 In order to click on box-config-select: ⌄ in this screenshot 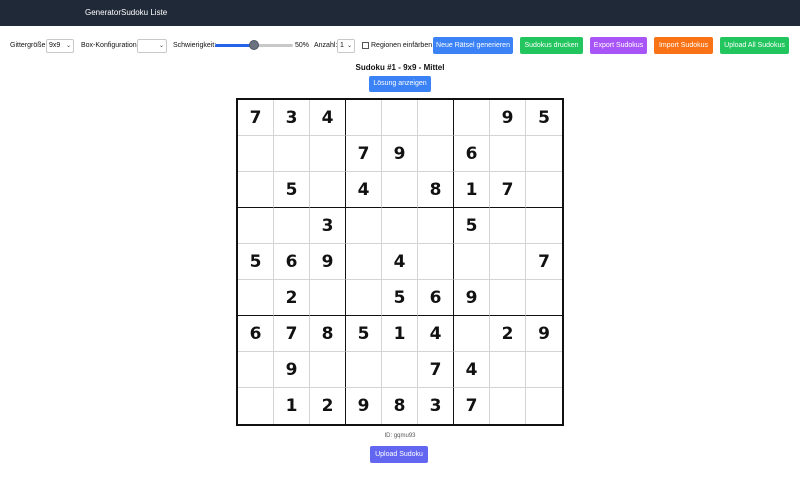, I will do `click(152, 46)`.